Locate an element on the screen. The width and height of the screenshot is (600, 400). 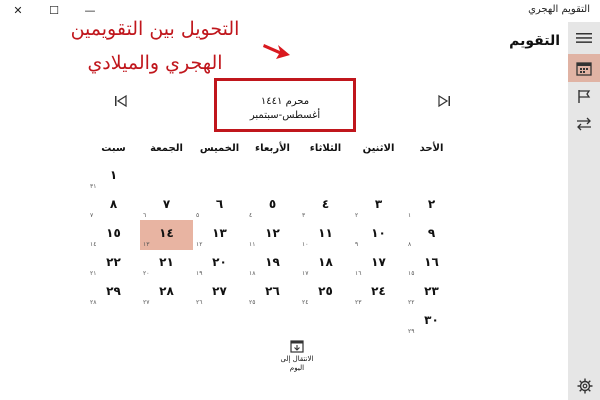
hijri-day-number: ٢٢ is located at coordinates (113, 262).